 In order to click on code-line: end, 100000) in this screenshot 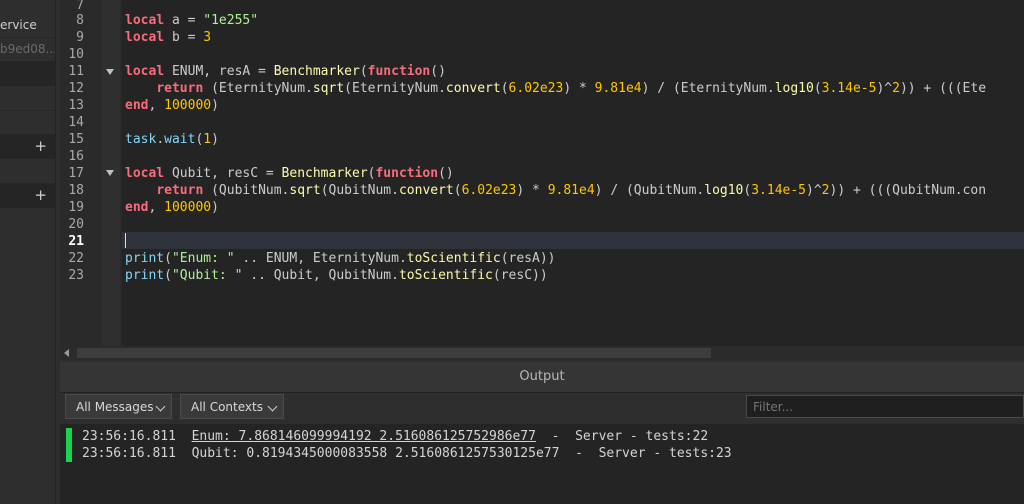, I will do `click(172, 207)`.